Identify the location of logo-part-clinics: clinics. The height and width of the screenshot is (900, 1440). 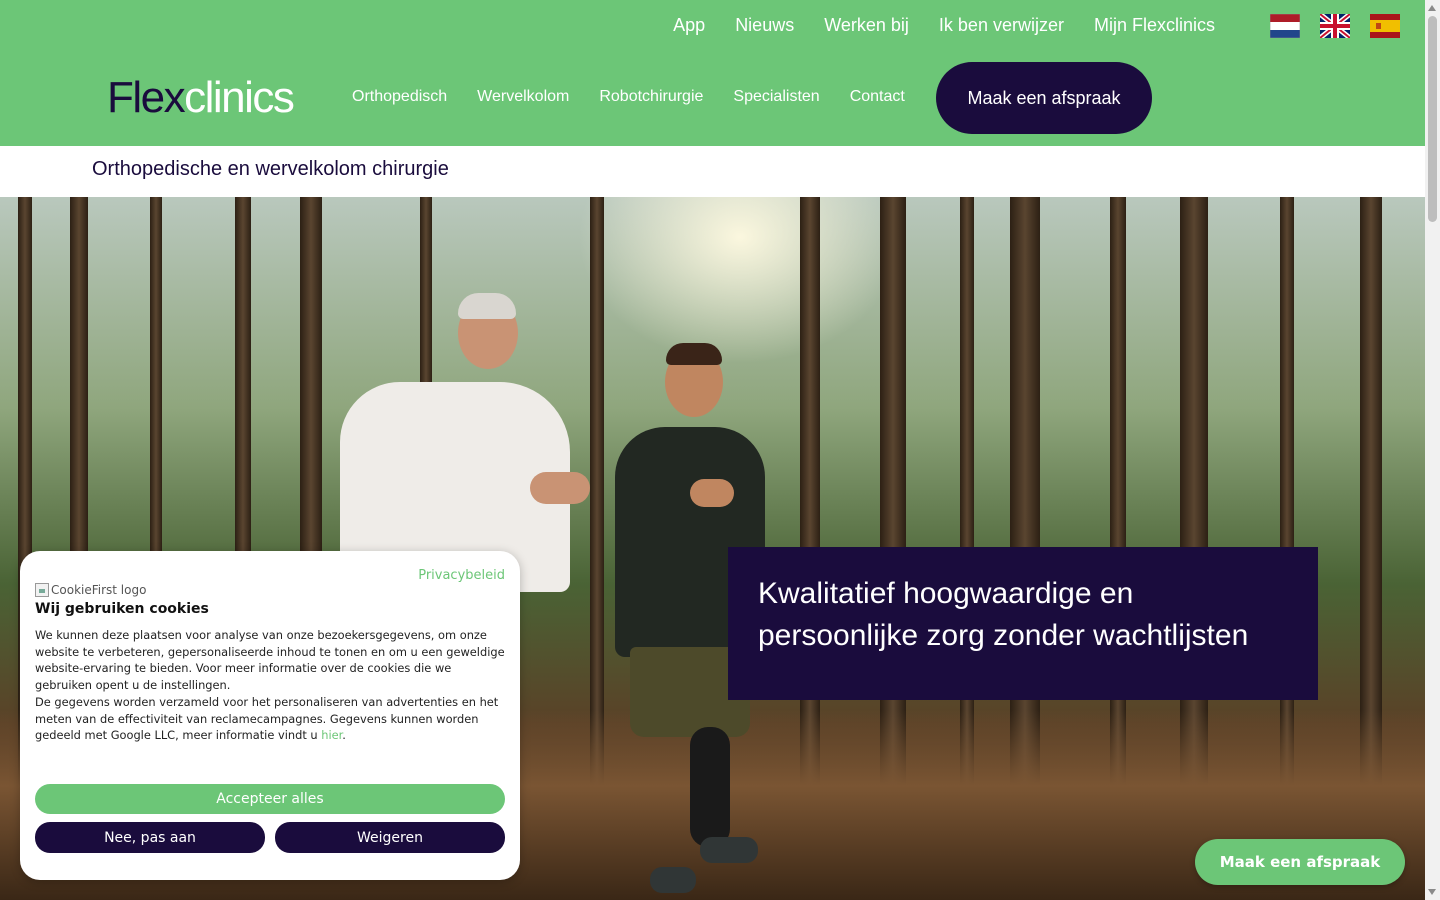
(239, 97).